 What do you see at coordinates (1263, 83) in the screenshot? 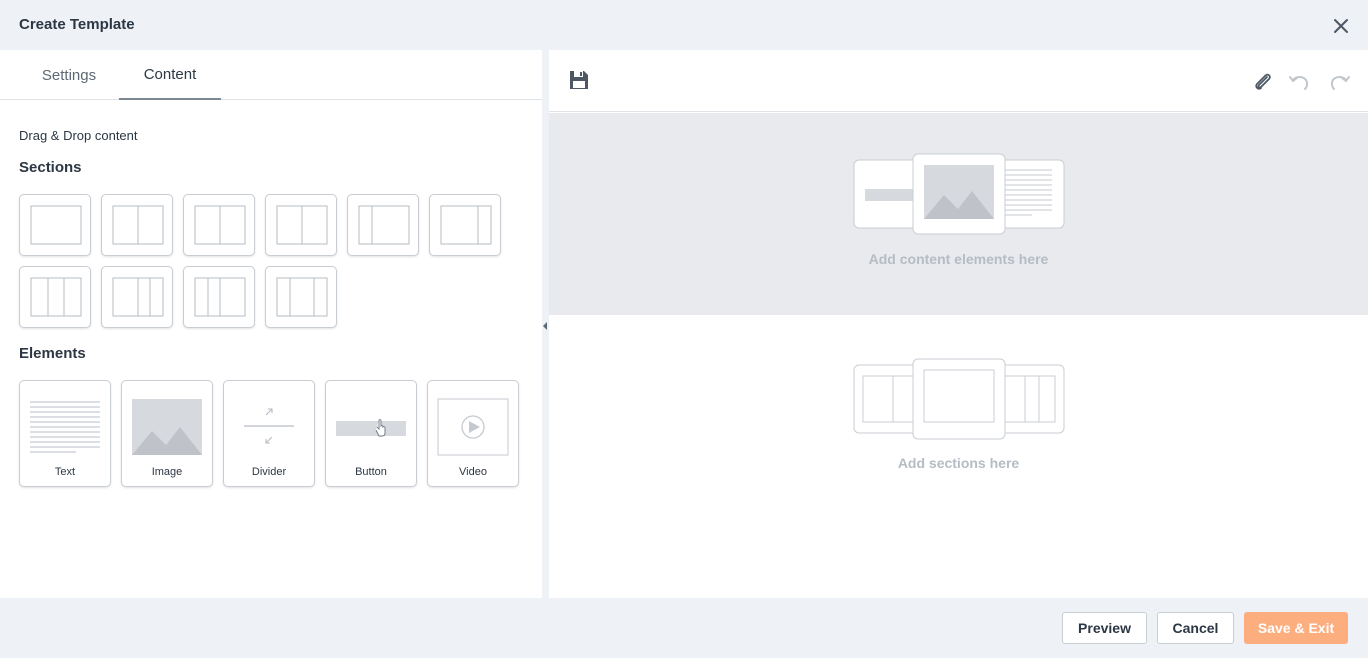
I see `paperclip-icon` at bounding box center [1263, 83].